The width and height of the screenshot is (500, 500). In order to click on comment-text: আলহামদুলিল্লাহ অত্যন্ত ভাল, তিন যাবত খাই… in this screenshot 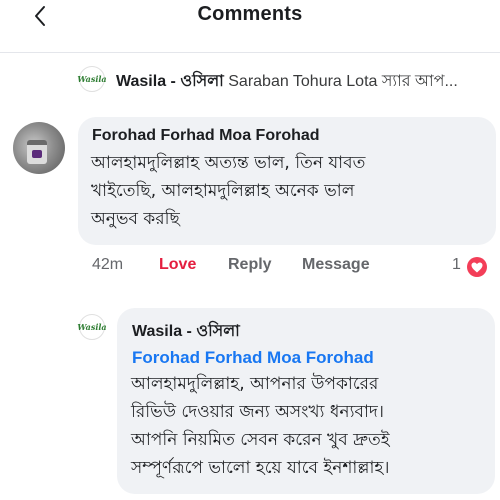, I will do `click(291, 191)`.